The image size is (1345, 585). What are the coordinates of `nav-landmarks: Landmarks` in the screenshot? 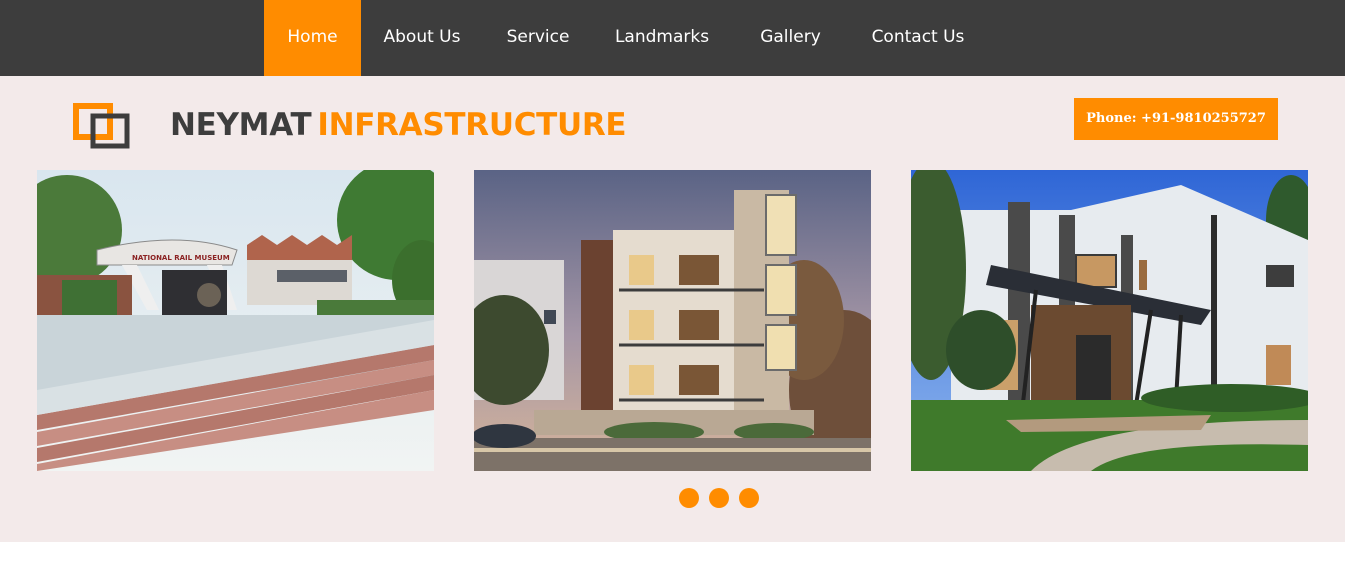 It's located at (662, 38).